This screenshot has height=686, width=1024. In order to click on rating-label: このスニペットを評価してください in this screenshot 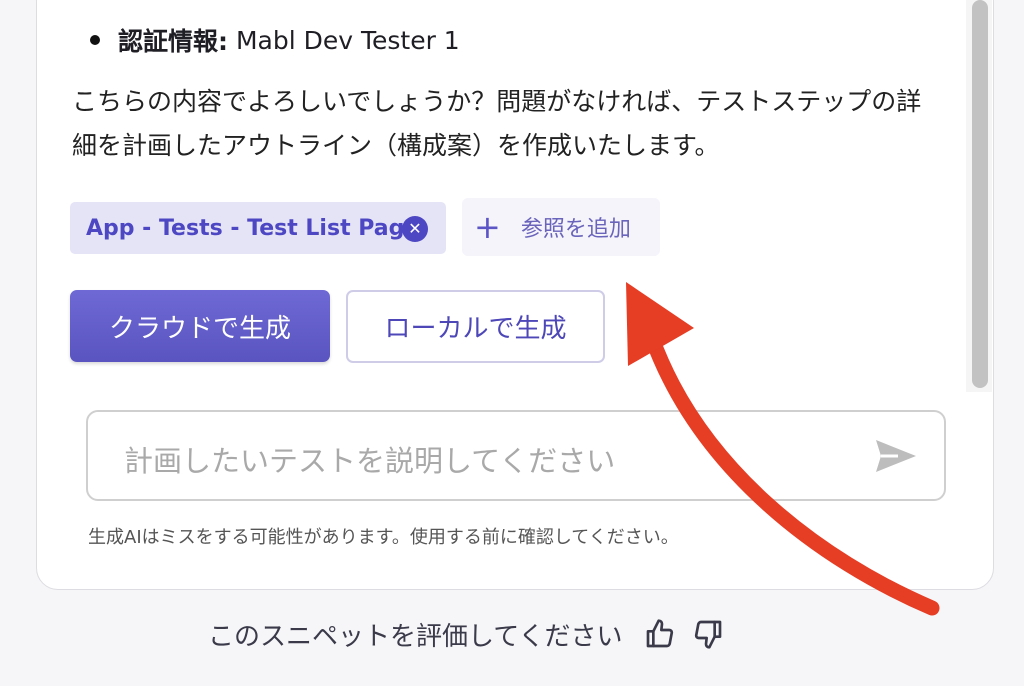, I will do `click(415, 636)`.